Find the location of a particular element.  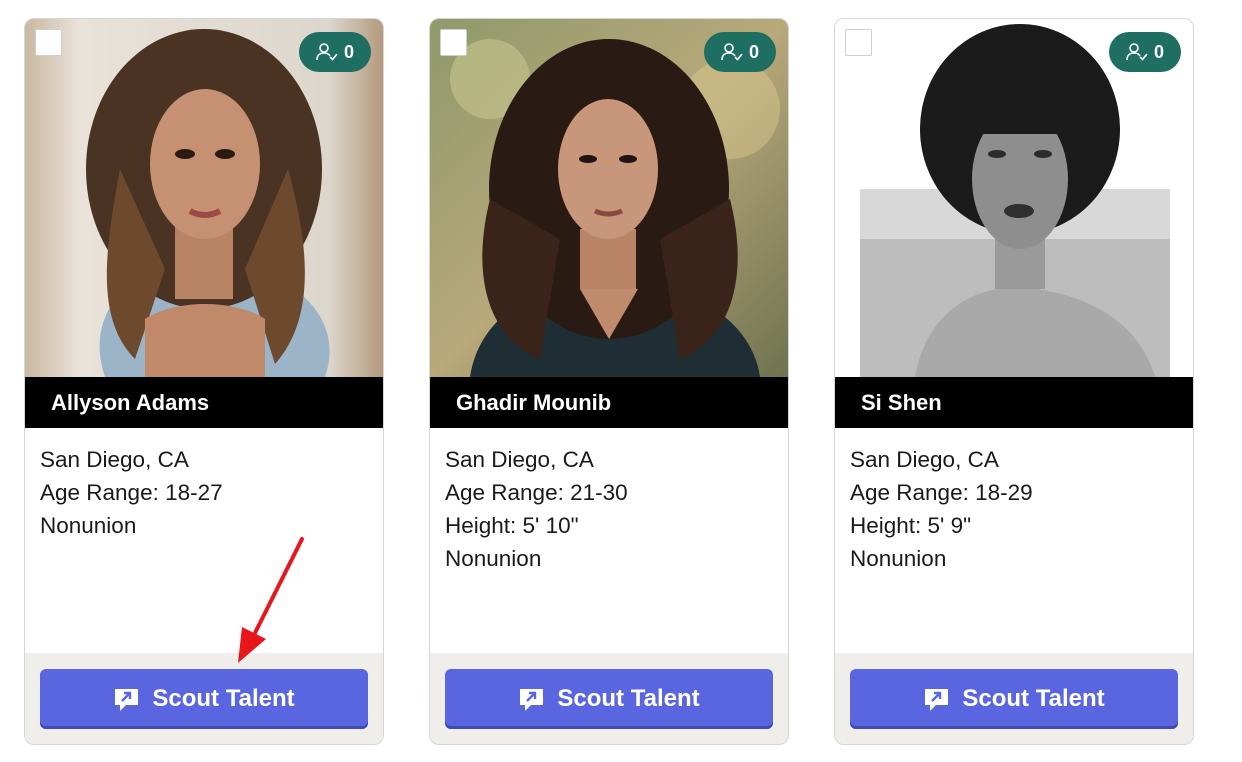

talent-name: Si Shen is located at coordinates (1014, 402).